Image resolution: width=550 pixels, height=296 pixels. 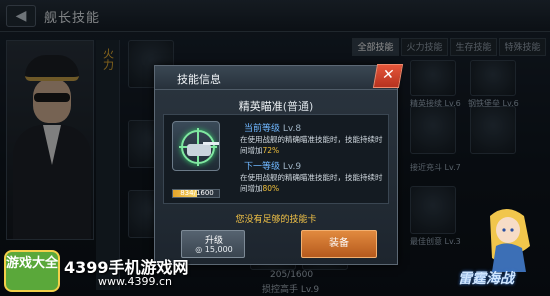 I want to click on coin-icon: ◎, so click(x=199, y=249).